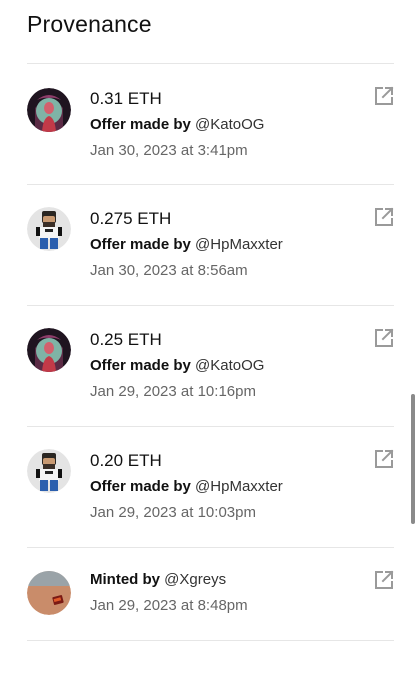 The height and width of the screenshot is (680, 420). I want to click on divider, so click(210, 640).